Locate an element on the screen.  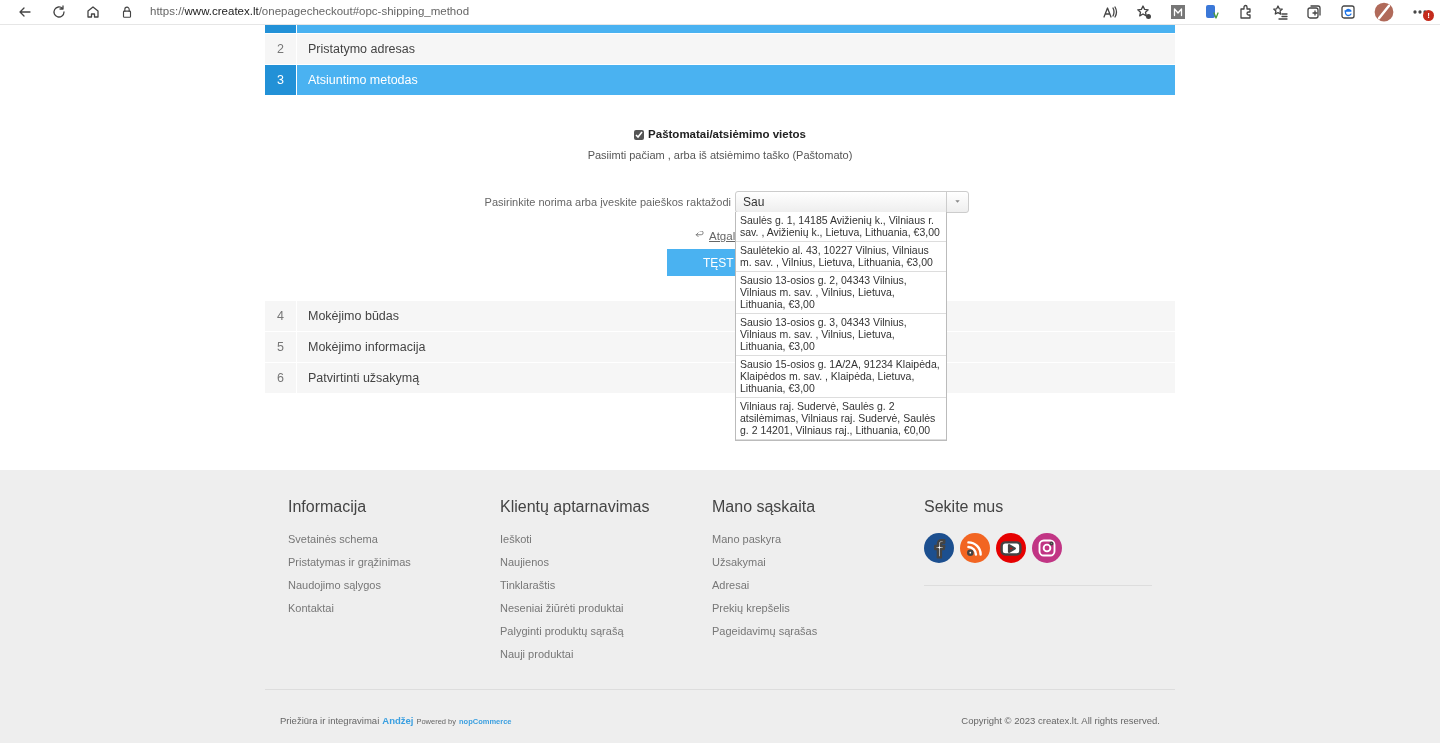
dropdown-option: Sausio 13-osios g. 2, 04343 Vilnius, Vilniaus m. sav. , Vilnius, Lietuva, Lithuania, €3,00 is located at coordinates (841, 292).